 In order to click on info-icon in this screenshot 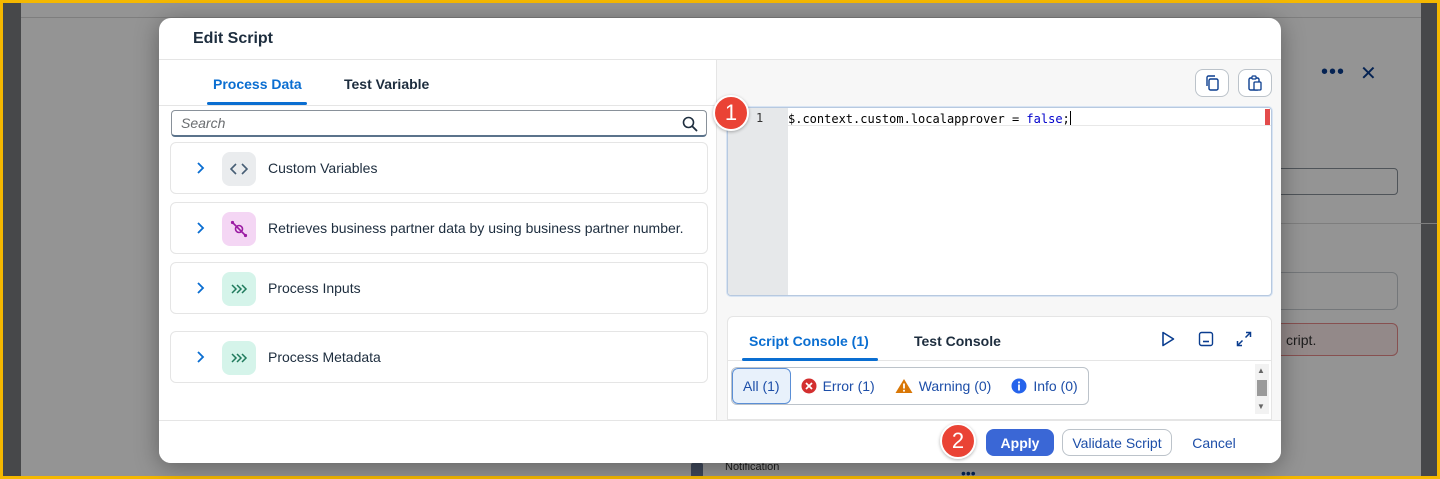, I will do `click(1019, 386)`.